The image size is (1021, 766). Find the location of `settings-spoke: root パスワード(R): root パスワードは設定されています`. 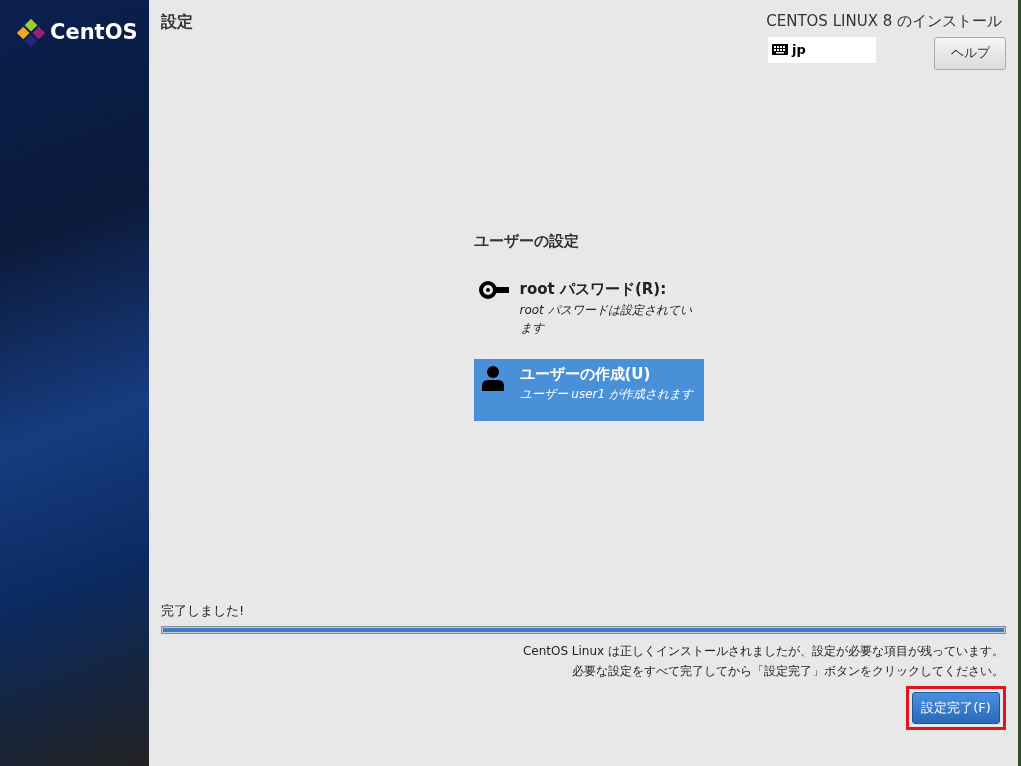

settings-spoke: root パスワード(R): root パスワードは設定されています is located at coordinates (588, 307).